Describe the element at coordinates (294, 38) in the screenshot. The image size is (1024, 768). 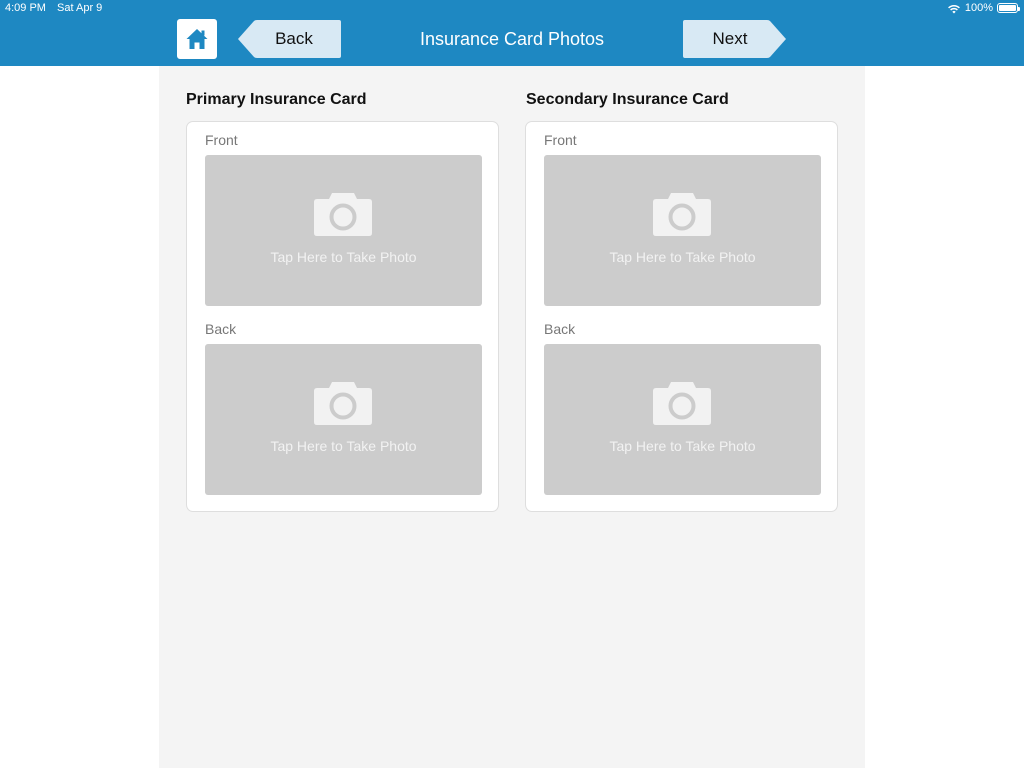
I see `back-button-label: Back` at that location.